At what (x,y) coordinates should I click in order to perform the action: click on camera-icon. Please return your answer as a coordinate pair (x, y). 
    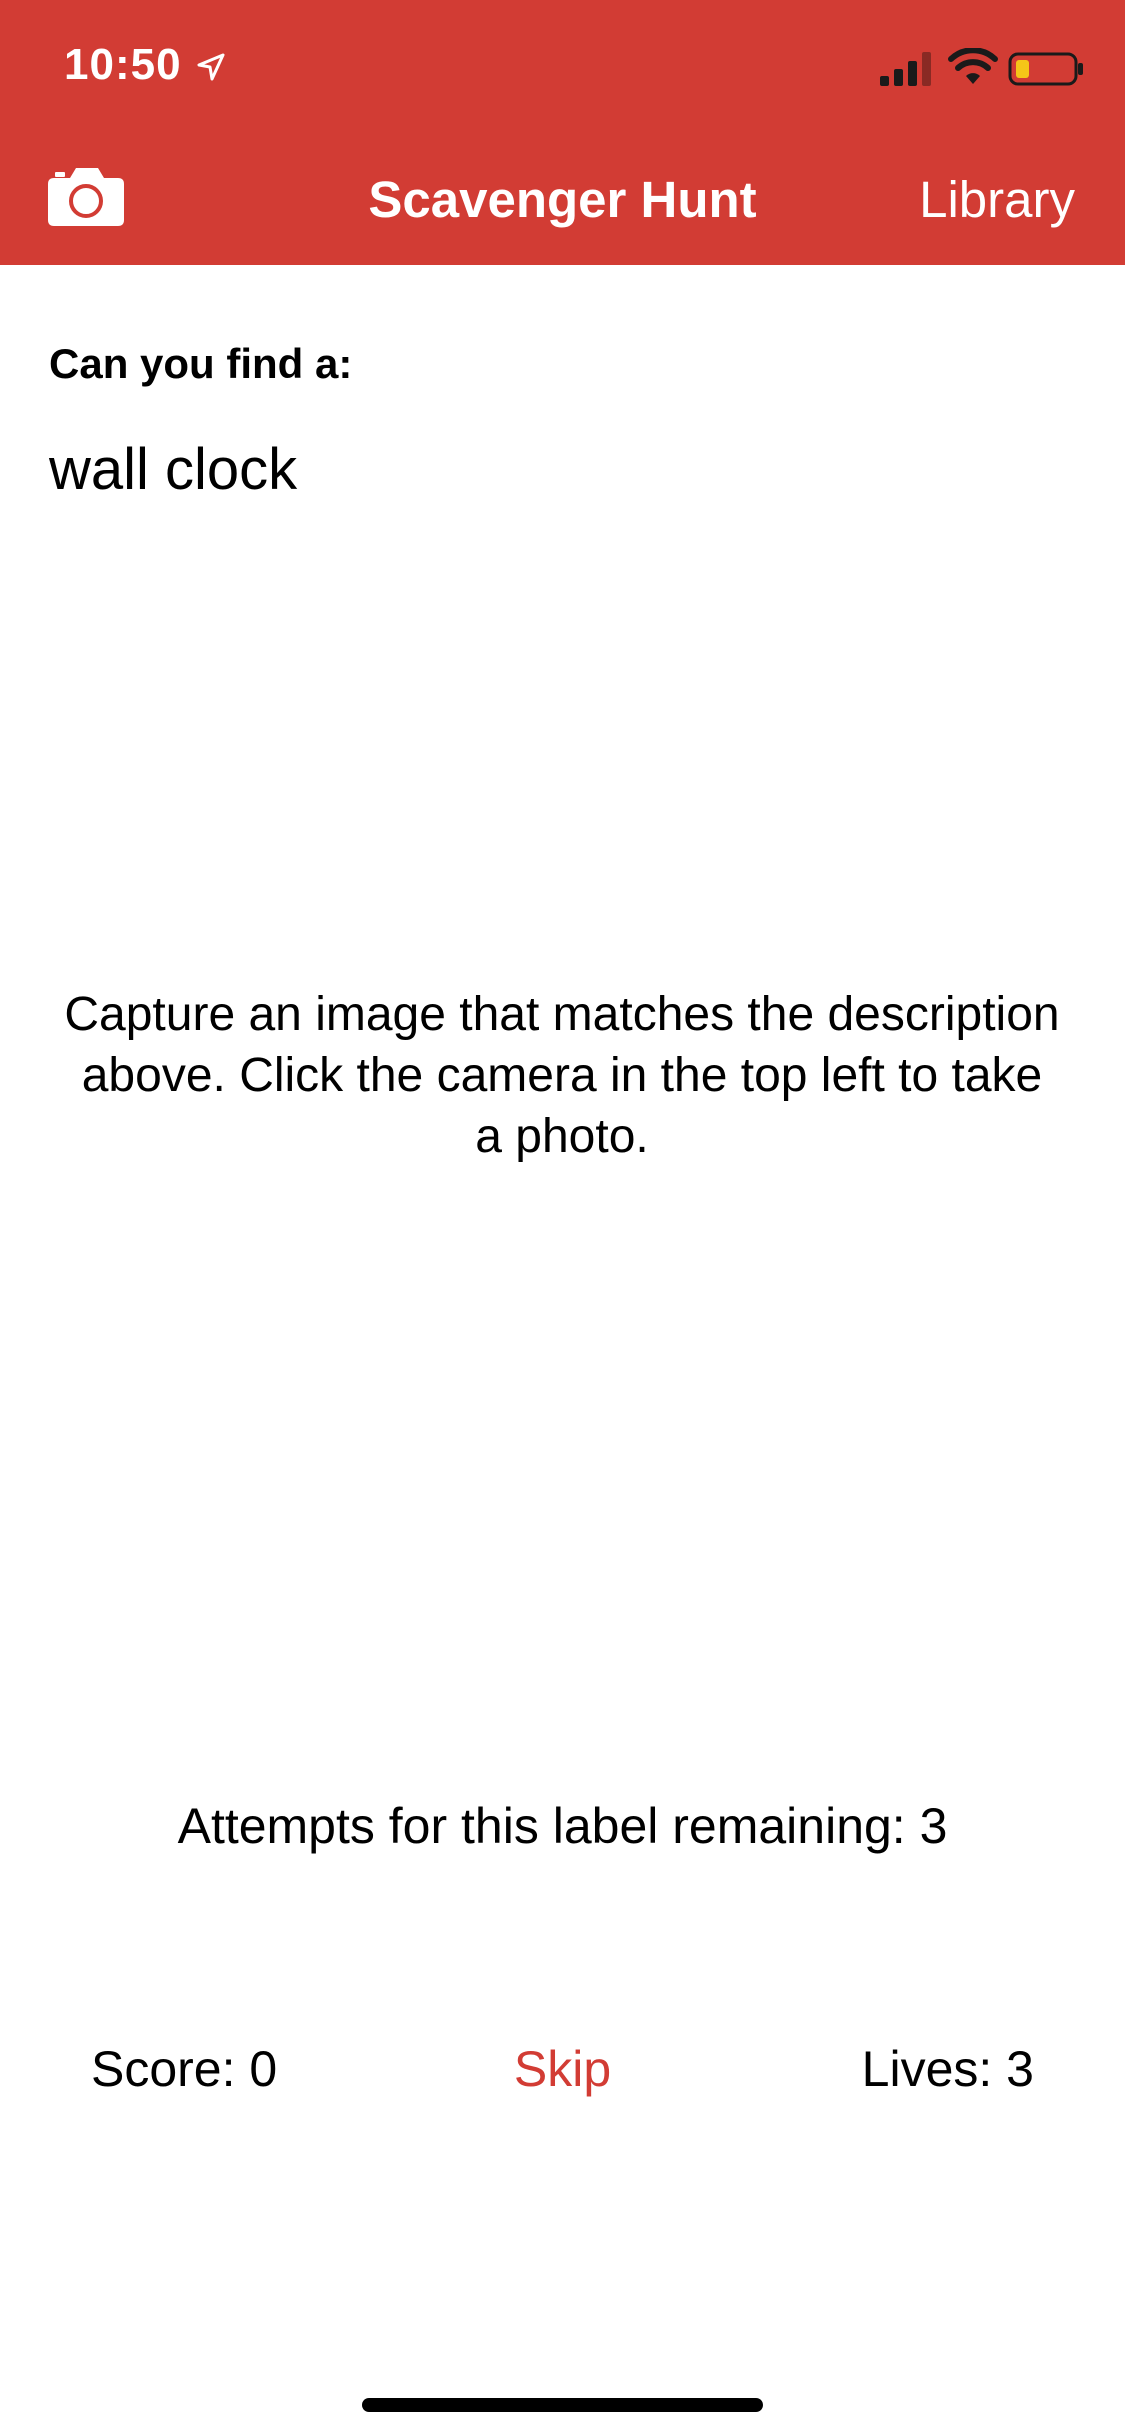
    Looking at the image, I should click on (86, 196).